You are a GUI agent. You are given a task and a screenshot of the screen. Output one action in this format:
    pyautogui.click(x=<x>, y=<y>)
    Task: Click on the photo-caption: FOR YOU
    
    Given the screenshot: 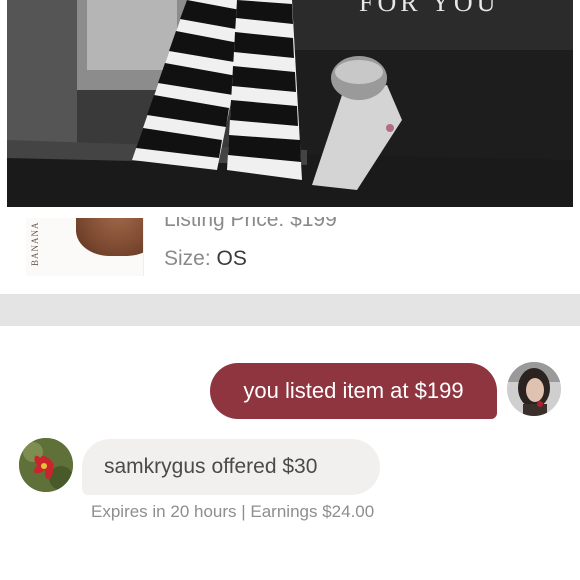 What is the action you would take?
    pyautogui.click(x=429, y=8)
    